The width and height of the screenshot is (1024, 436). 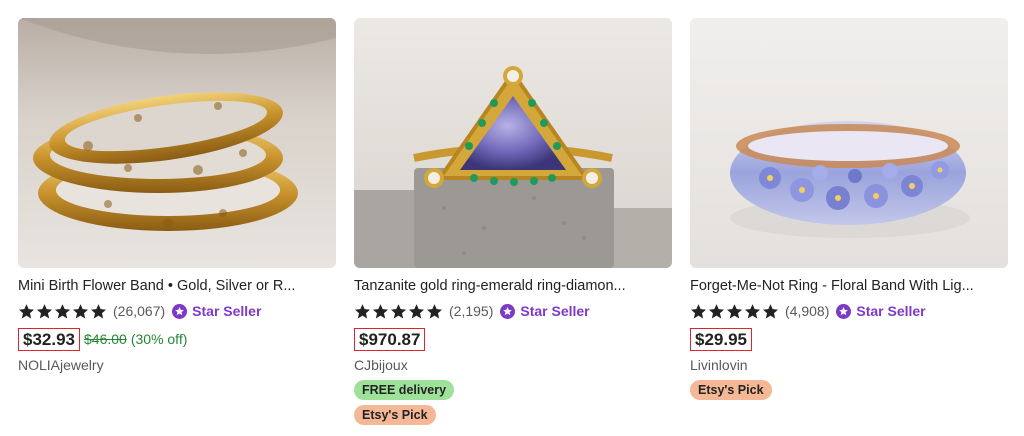 I want to click on price-row: $32.93 $46.00 (30% off), so click(x=177, y=339).